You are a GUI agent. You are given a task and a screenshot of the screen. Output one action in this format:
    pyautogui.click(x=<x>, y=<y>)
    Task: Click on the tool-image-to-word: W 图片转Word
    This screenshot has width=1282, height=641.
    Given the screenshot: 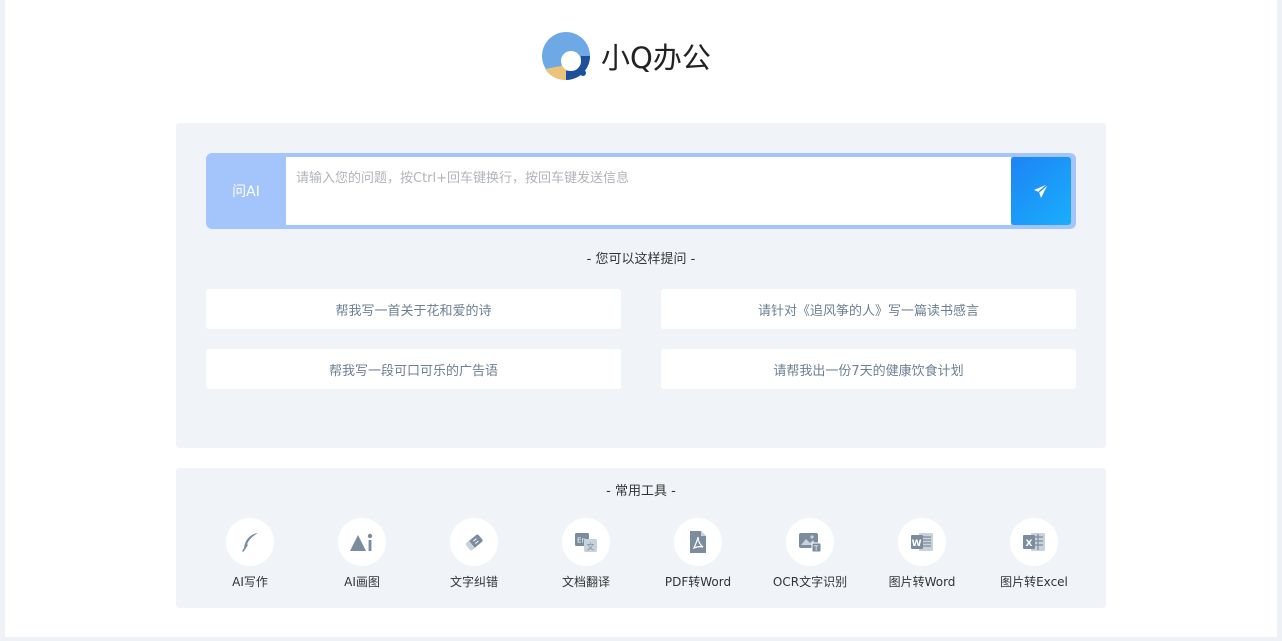 What is the action you would take?
    pyautogui.click(x=922, y=558)
    